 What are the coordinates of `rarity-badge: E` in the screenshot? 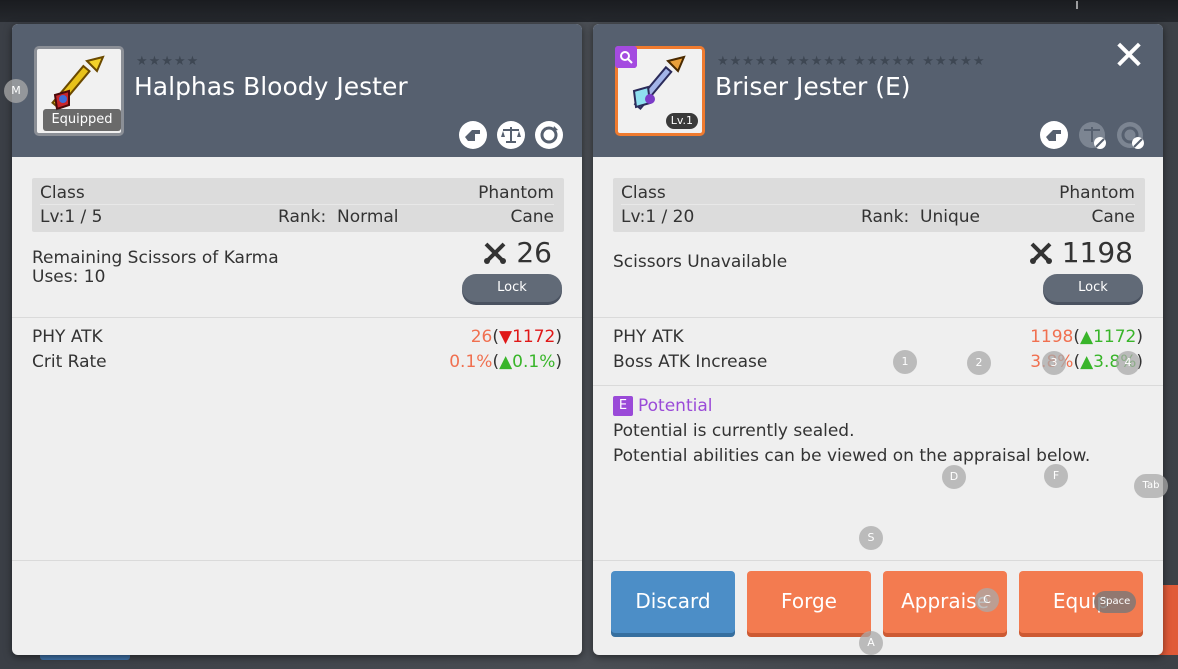 It's located at (623, 406).